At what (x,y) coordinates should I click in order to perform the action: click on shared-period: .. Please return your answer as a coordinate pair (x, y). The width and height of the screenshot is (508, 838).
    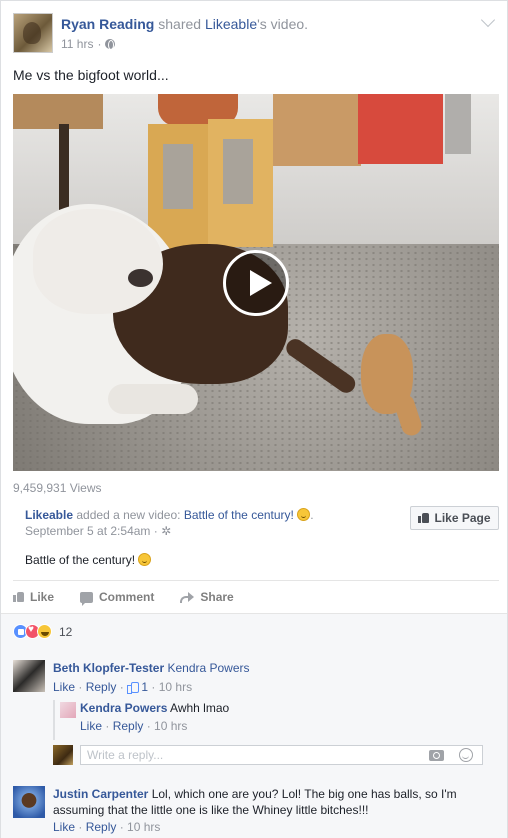
    Looking at the image, I should click on (312, 515).